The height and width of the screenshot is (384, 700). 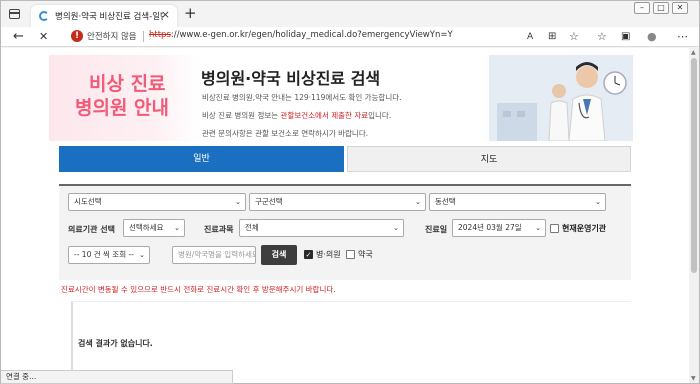 I want to click on institution-label: 의료기관 선택, so click(x=91, y=229).